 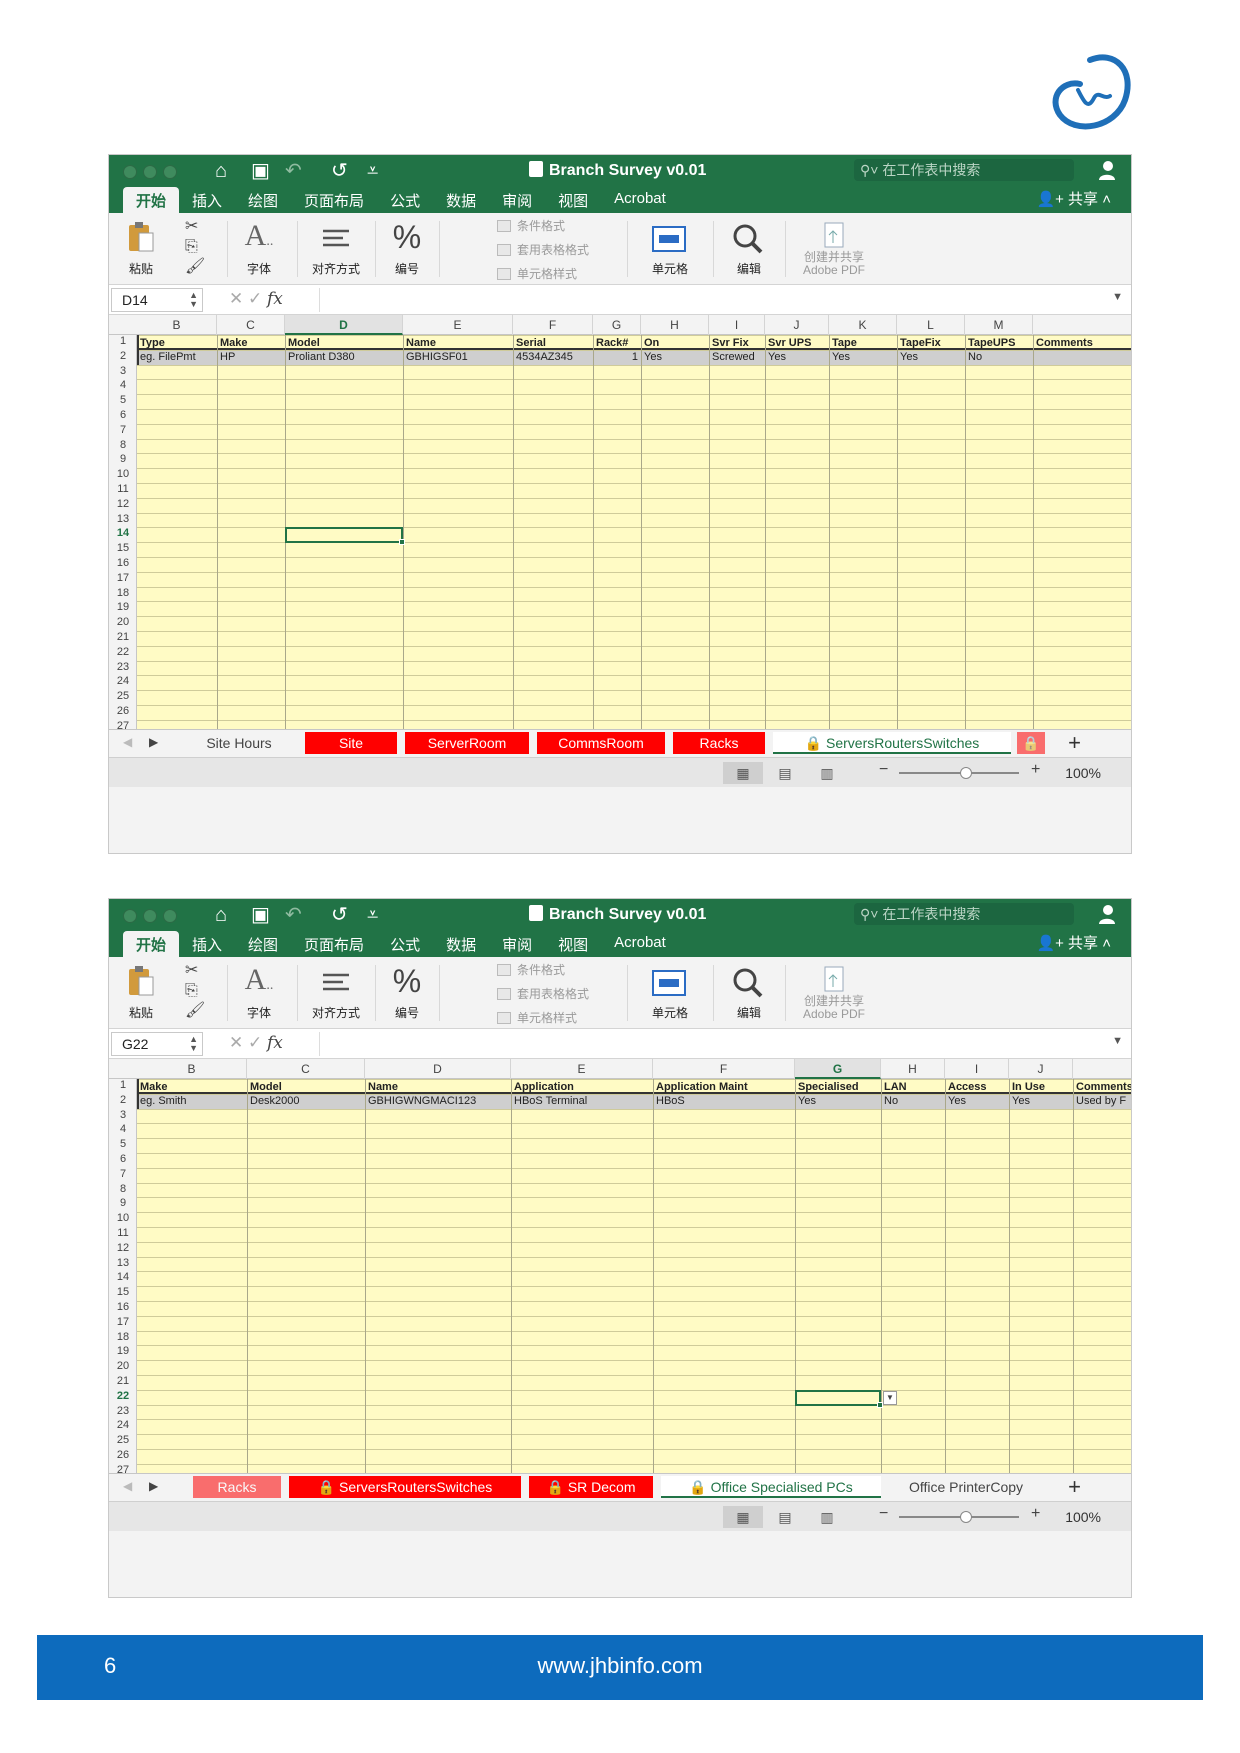 What do you see at coordinates (344, 325) in the screenshot?
I see `column-header: D` at bounding box center [344, 325].